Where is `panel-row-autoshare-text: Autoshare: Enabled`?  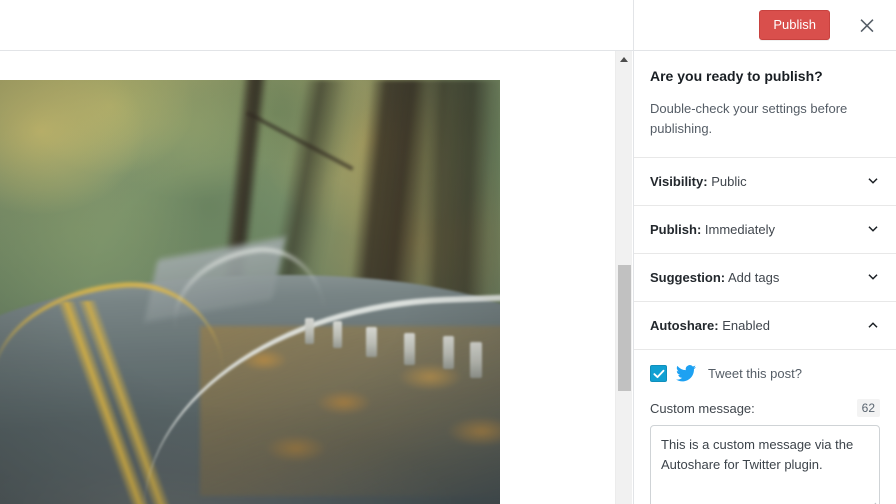
panel-row-autoshare-text: Autoshare: Enabled is located at coordinates (710, 325).